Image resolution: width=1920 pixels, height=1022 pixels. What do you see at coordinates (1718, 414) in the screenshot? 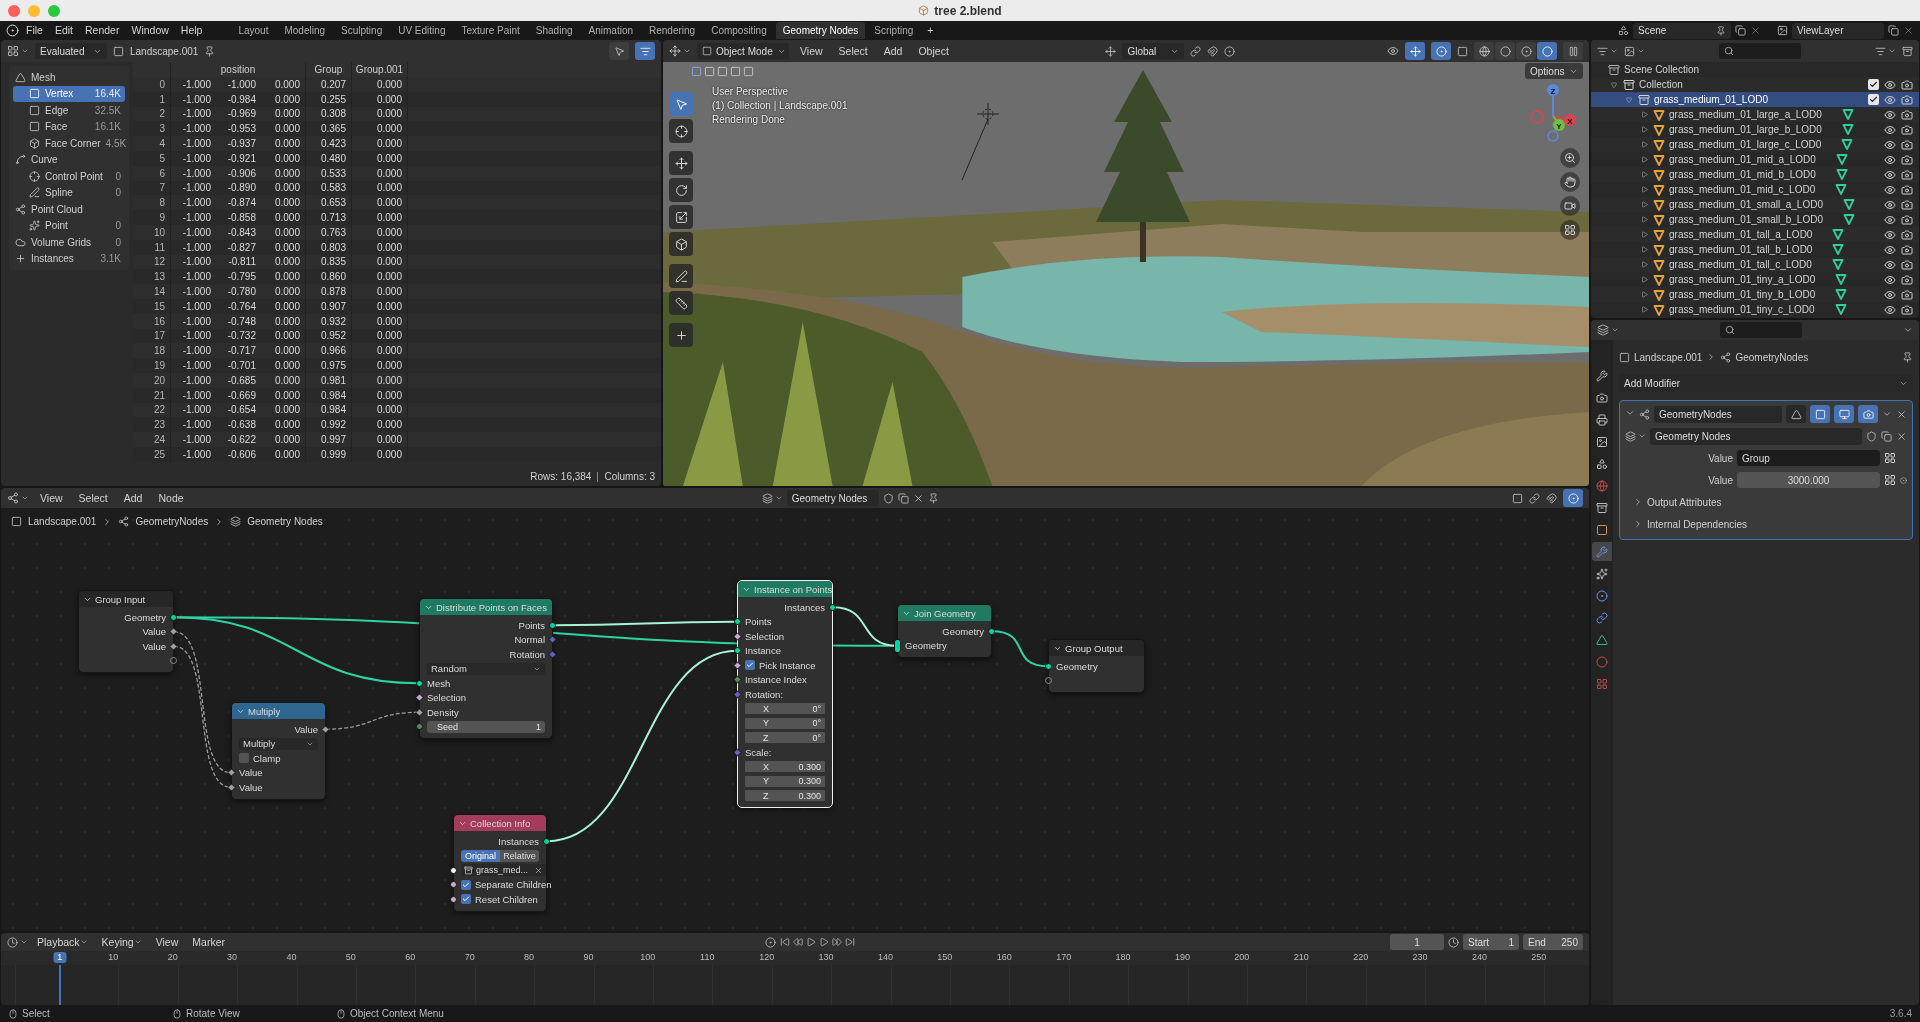
I see `text-field: GeometryNodes` at bounding box center [1718, 414].